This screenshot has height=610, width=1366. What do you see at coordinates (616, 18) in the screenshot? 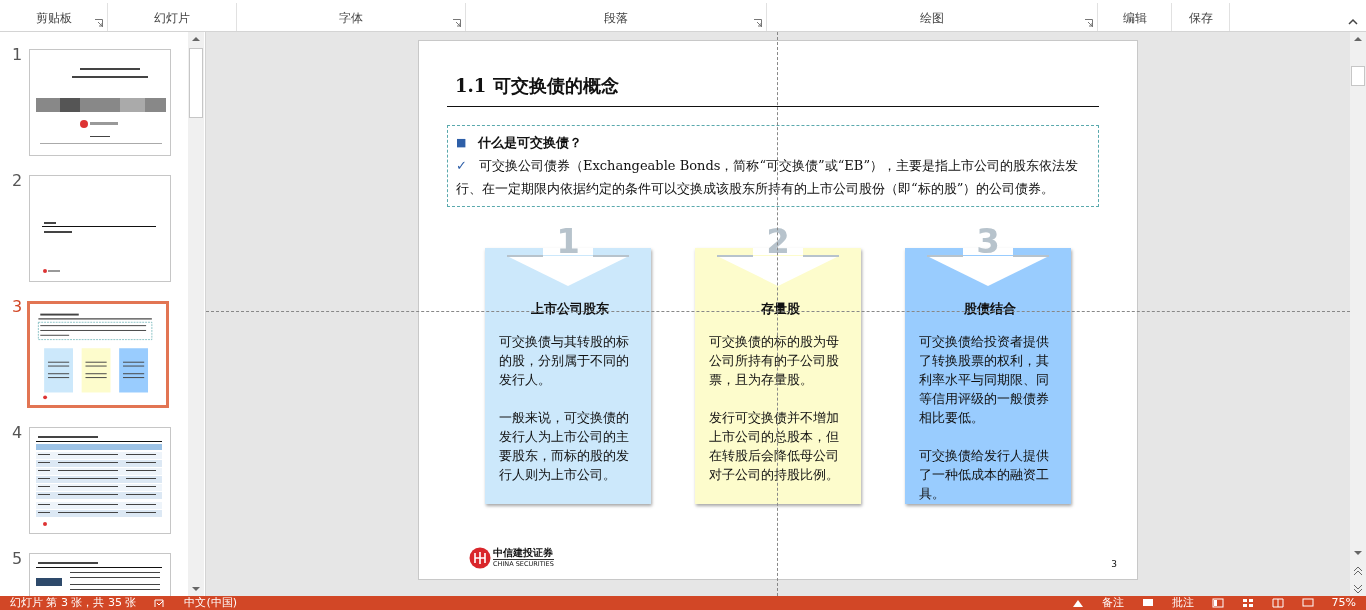
I see `group-label: 段落` at bounding box center [616, 18].